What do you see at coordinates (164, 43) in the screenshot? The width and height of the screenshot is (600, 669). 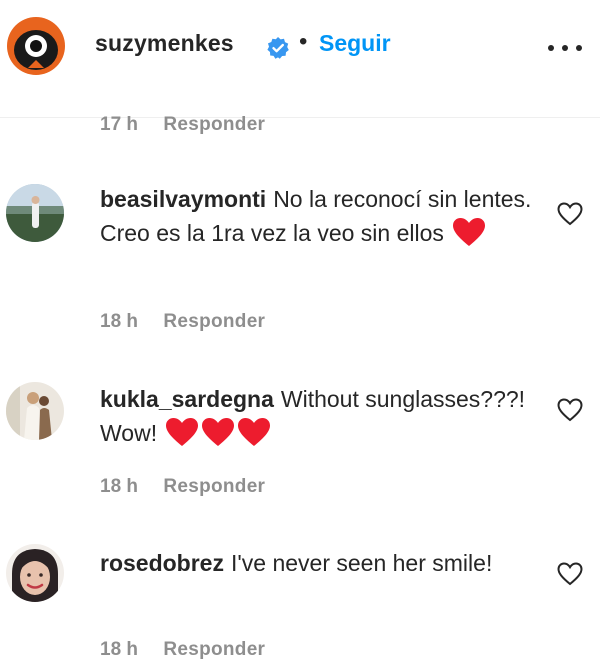 I see `post-username: suzymenkes` at bounding box center [164, 43].